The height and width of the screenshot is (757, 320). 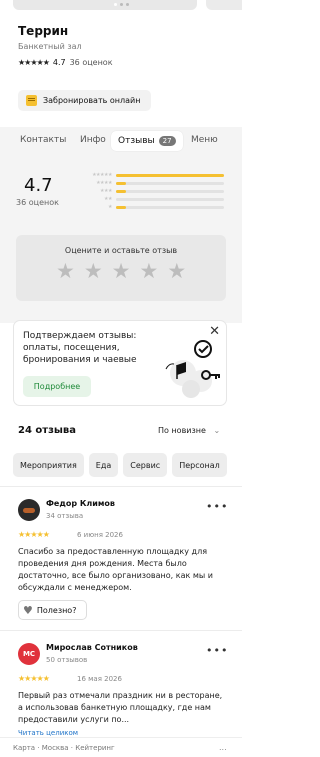 What do you see at coordinates (34, 62) in the screenshot?
I see `rating-stars-icon: ★★★★★` at bounding box center [34, 62].